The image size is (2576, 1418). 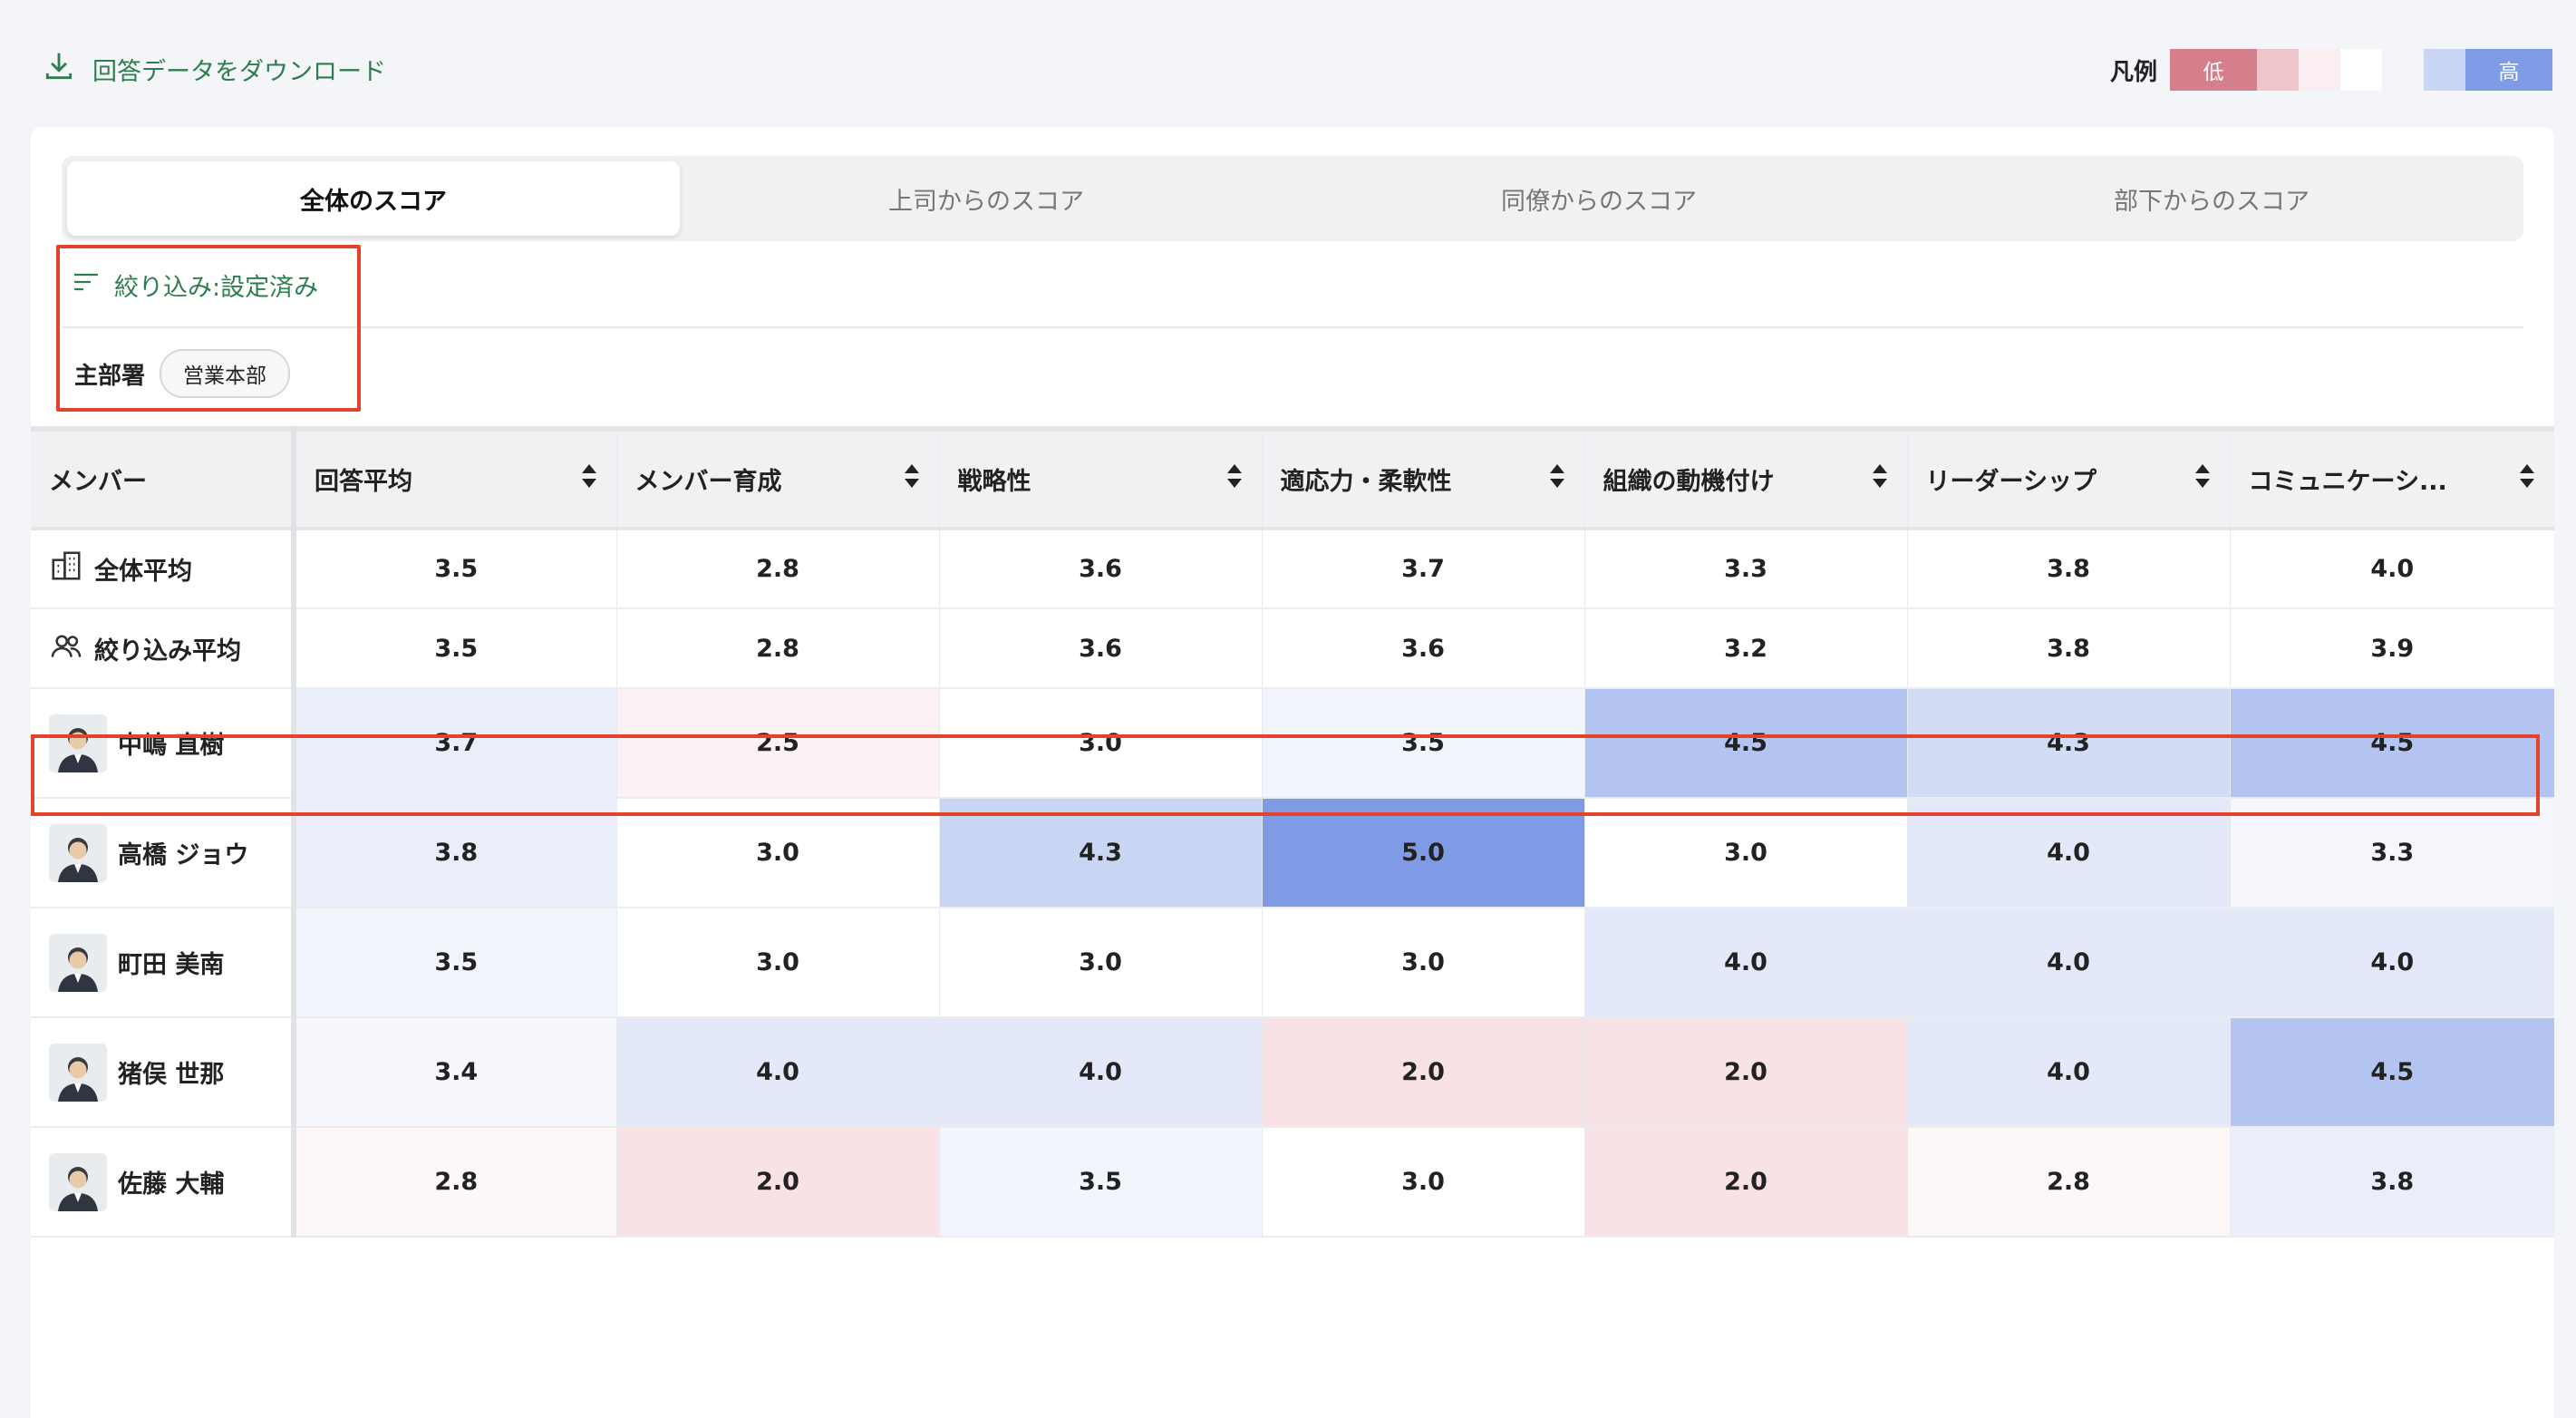 I want to click on row-label: 全体平均, so click(x=143, y=572).